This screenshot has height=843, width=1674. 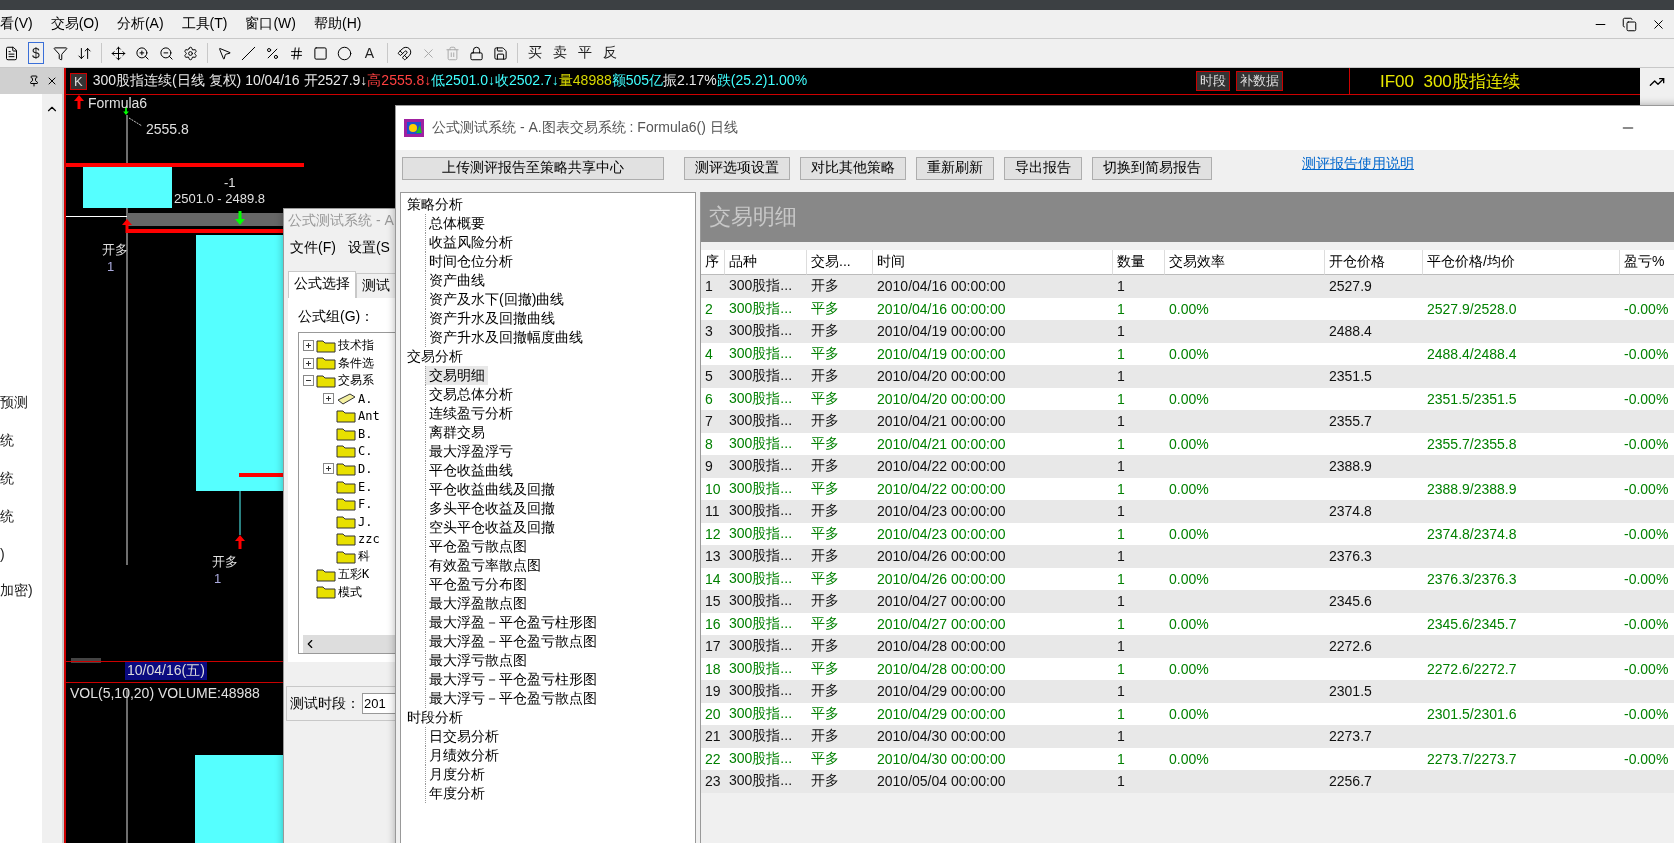 I want to click on menu-item: 交易(O), so click(x=74, y=24).